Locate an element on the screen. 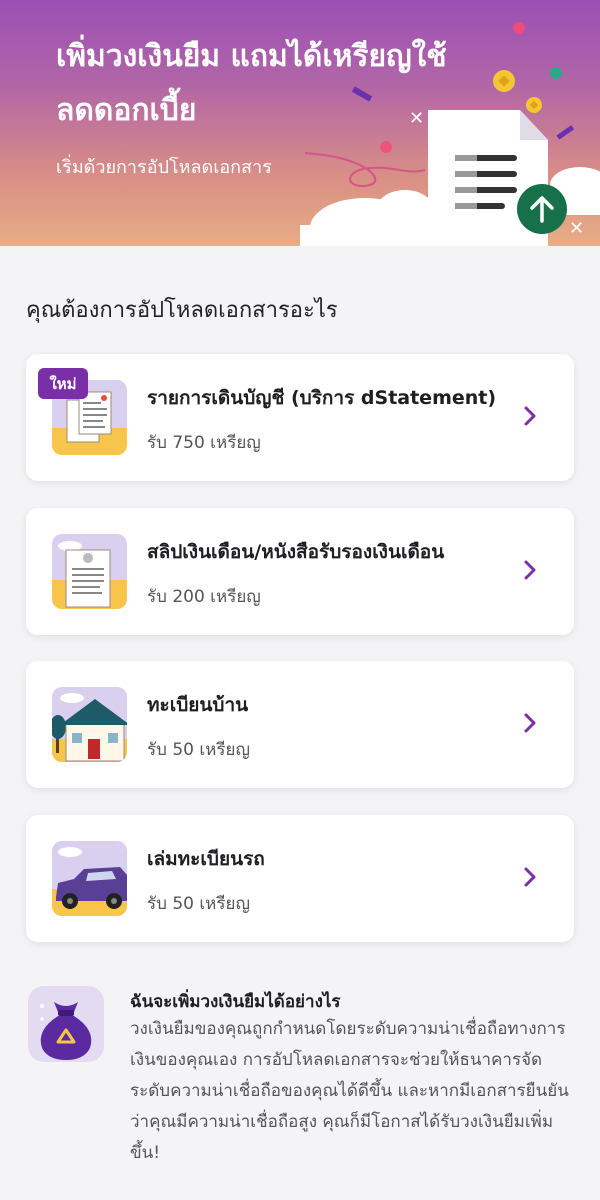  coin-reward: รับ 750 เหรียญ is located at coordinates (204, 443).